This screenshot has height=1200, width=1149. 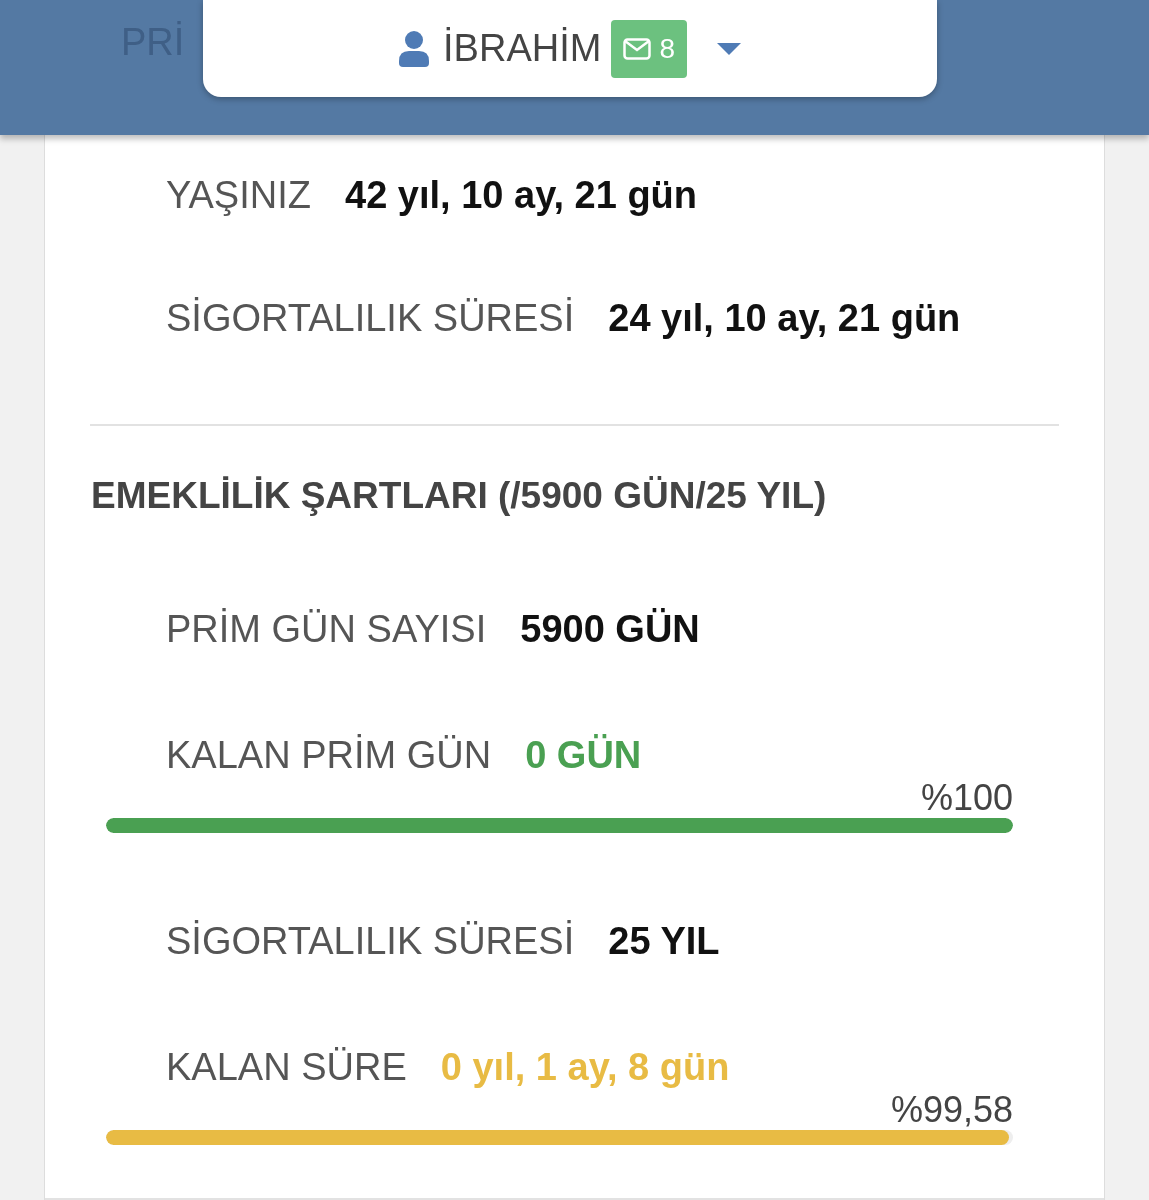 What do you see at coordinates (610, 629) in the screenshot?
I see `field-value: 5900 GÜN` at bounding box center [610, 629].